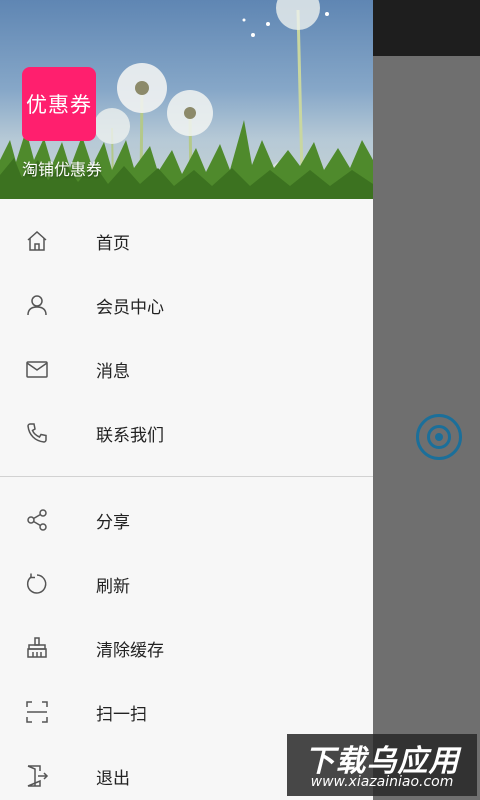 Image resolution: width=480 pixels, height=800 pixels. What do you see at coordinates (37, 648) in the screenshot?
I see `broom-icon` at bounding box center [37, 648].